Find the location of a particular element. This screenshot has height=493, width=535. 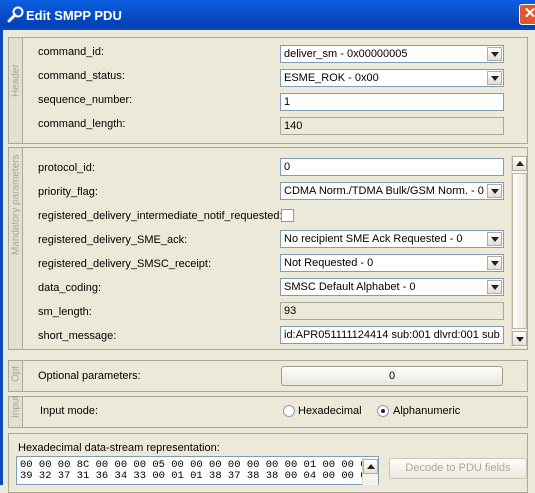

header-tab: Header is located at coordinates (16, 90).